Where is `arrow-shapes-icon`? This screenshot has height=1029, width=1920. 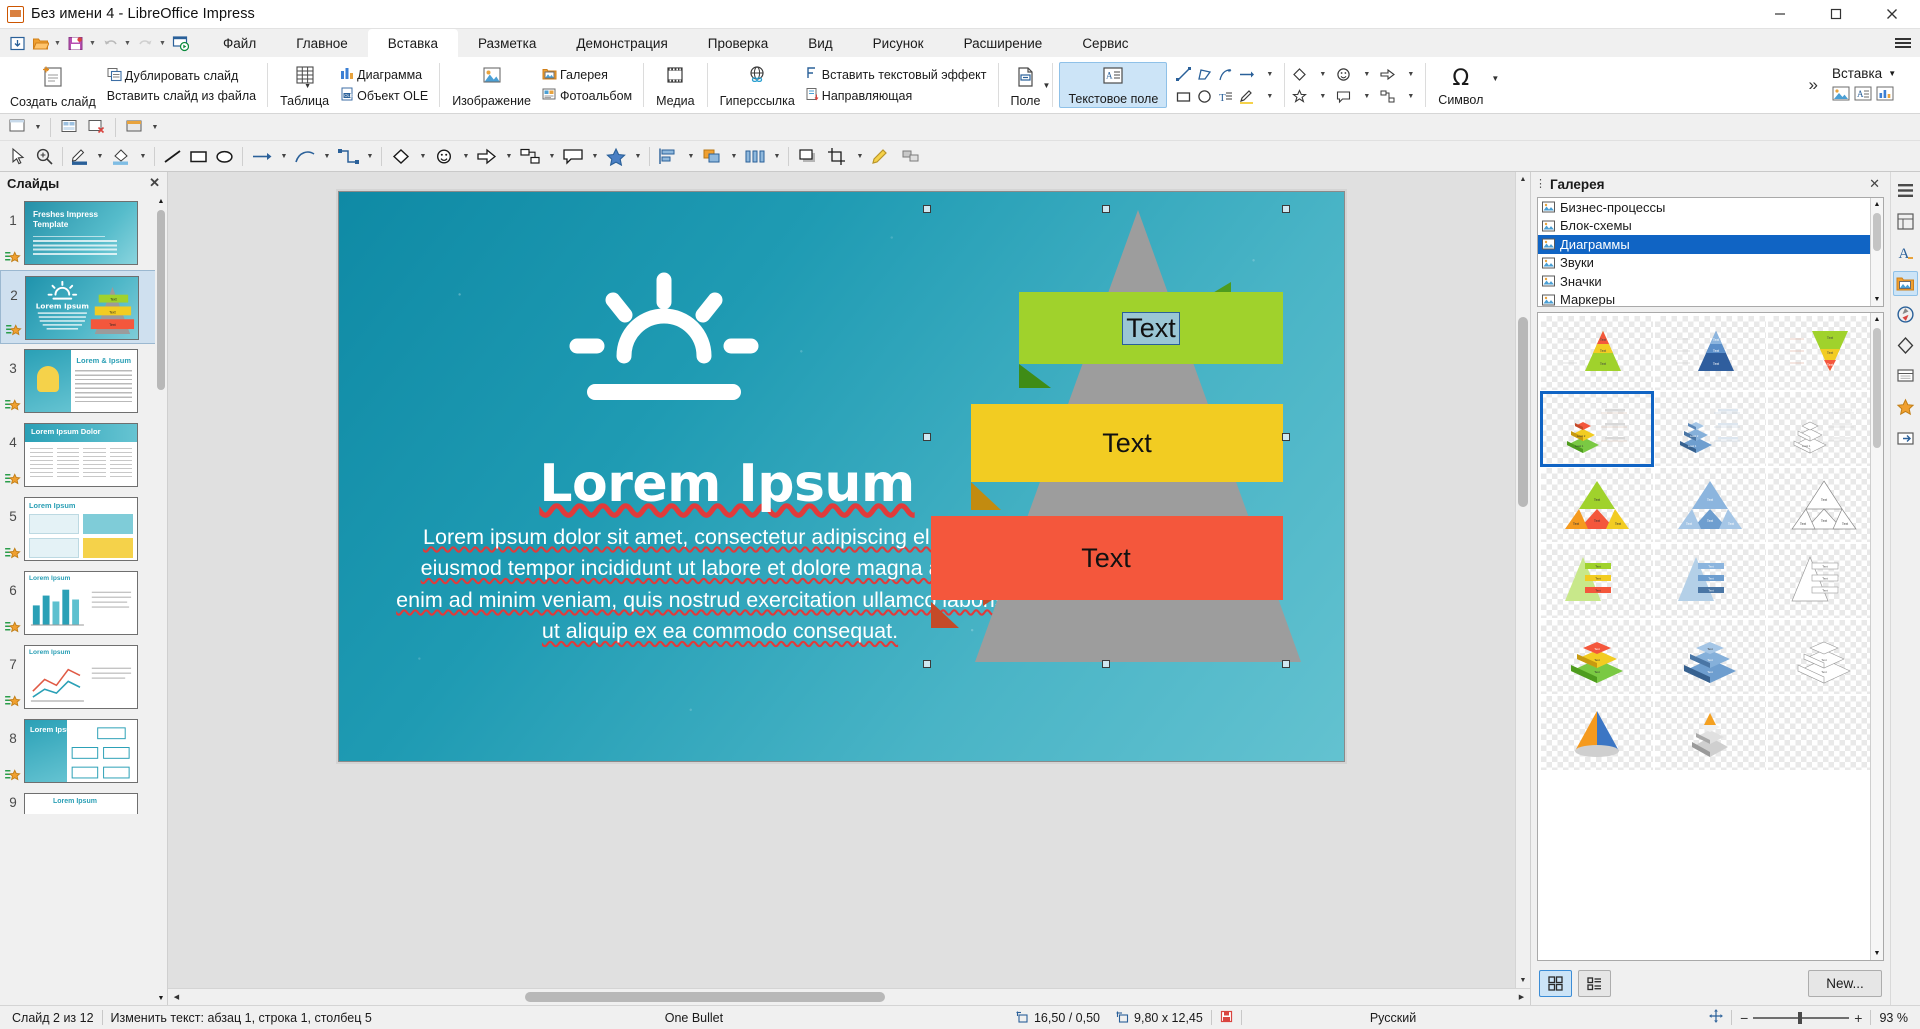
arrow-shapes-icon is located at coordinates (262, 156).